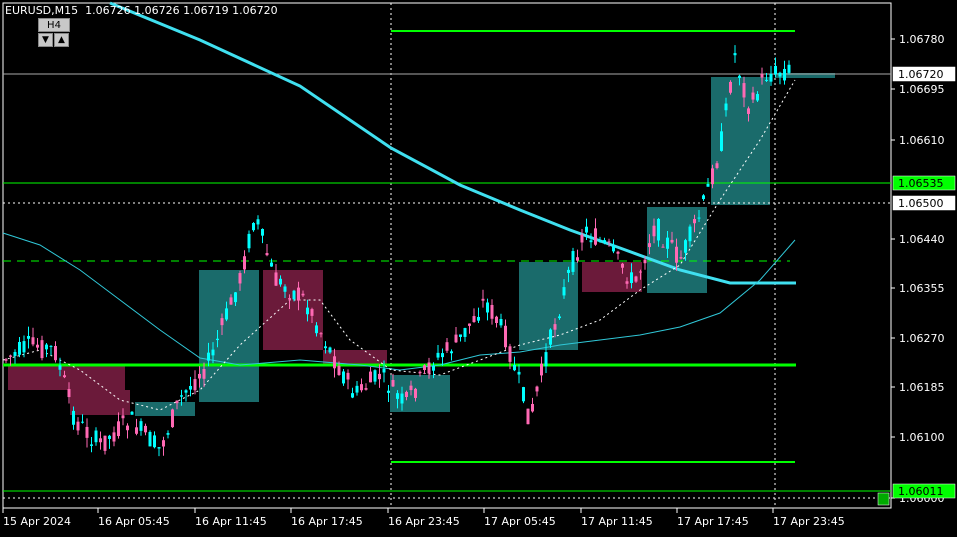  I want to click on price-tick-label: 1.06440, so click(922, 239).